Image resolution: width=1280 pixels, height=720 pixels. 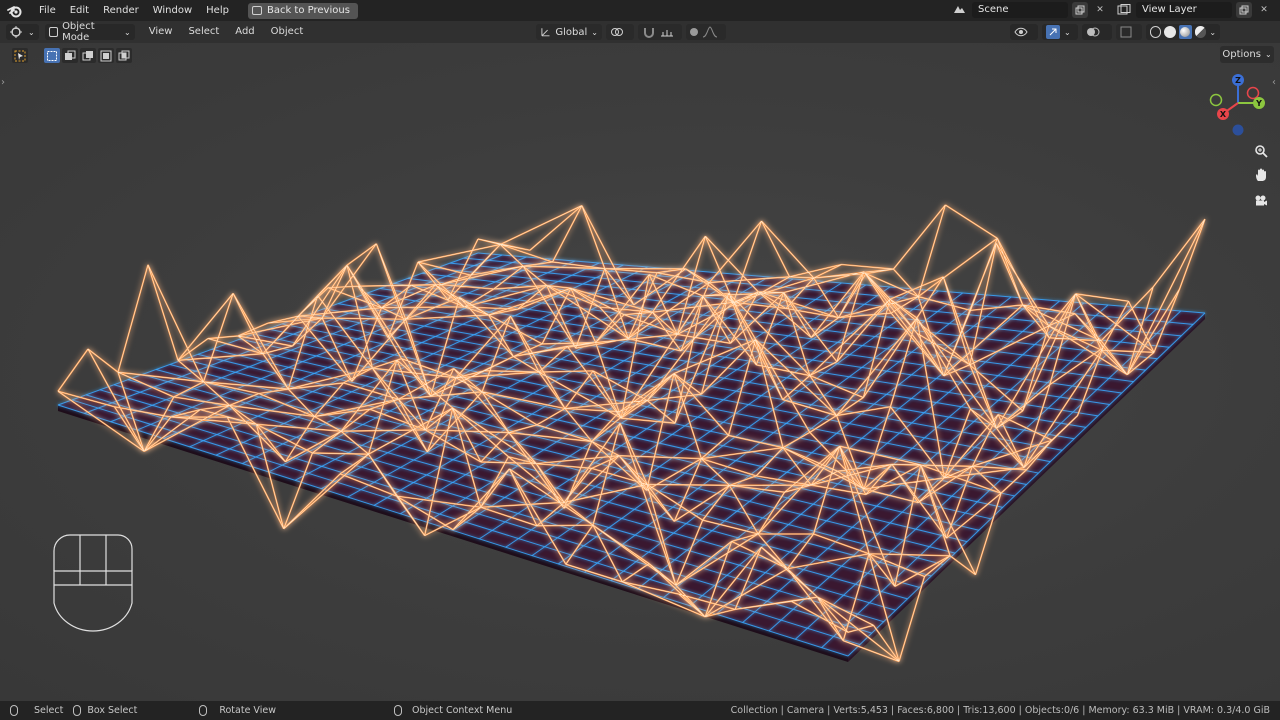 What do you see at coordinates (545, 32) in the screenshot?
I see `orientation-axes-icon` at bounding box center [545, 32].